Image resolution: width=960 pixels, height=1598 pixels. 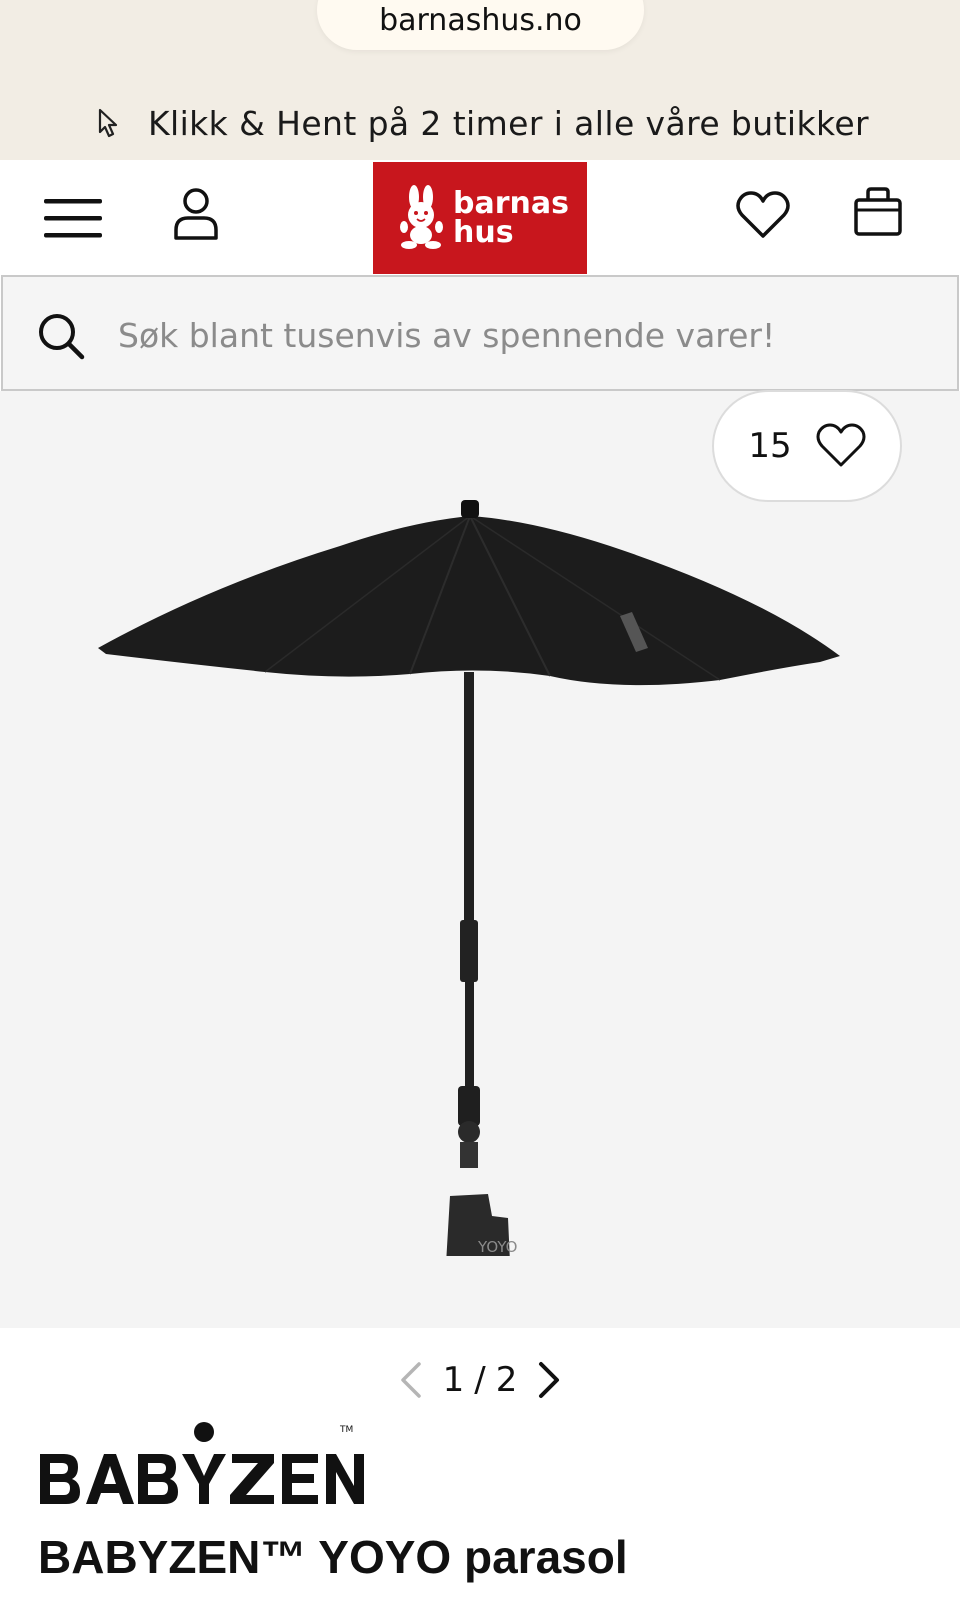 What do you see at coordinates (73, 218) in the screenshot?
I see `menu-icon` at bounding box center [73, 218].